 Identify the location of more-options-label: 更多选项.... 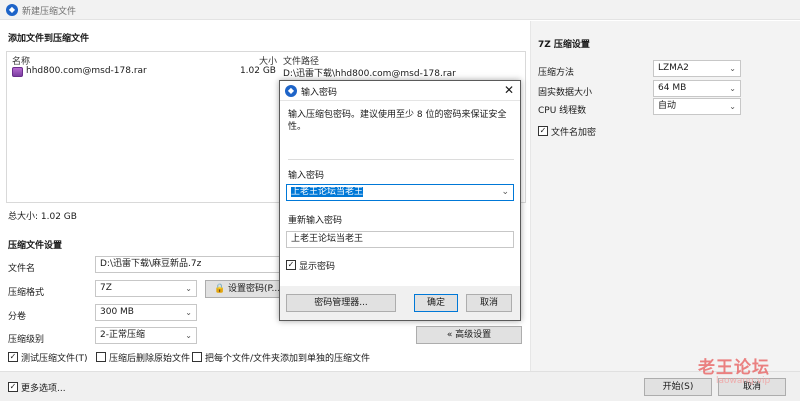
(43, 389).